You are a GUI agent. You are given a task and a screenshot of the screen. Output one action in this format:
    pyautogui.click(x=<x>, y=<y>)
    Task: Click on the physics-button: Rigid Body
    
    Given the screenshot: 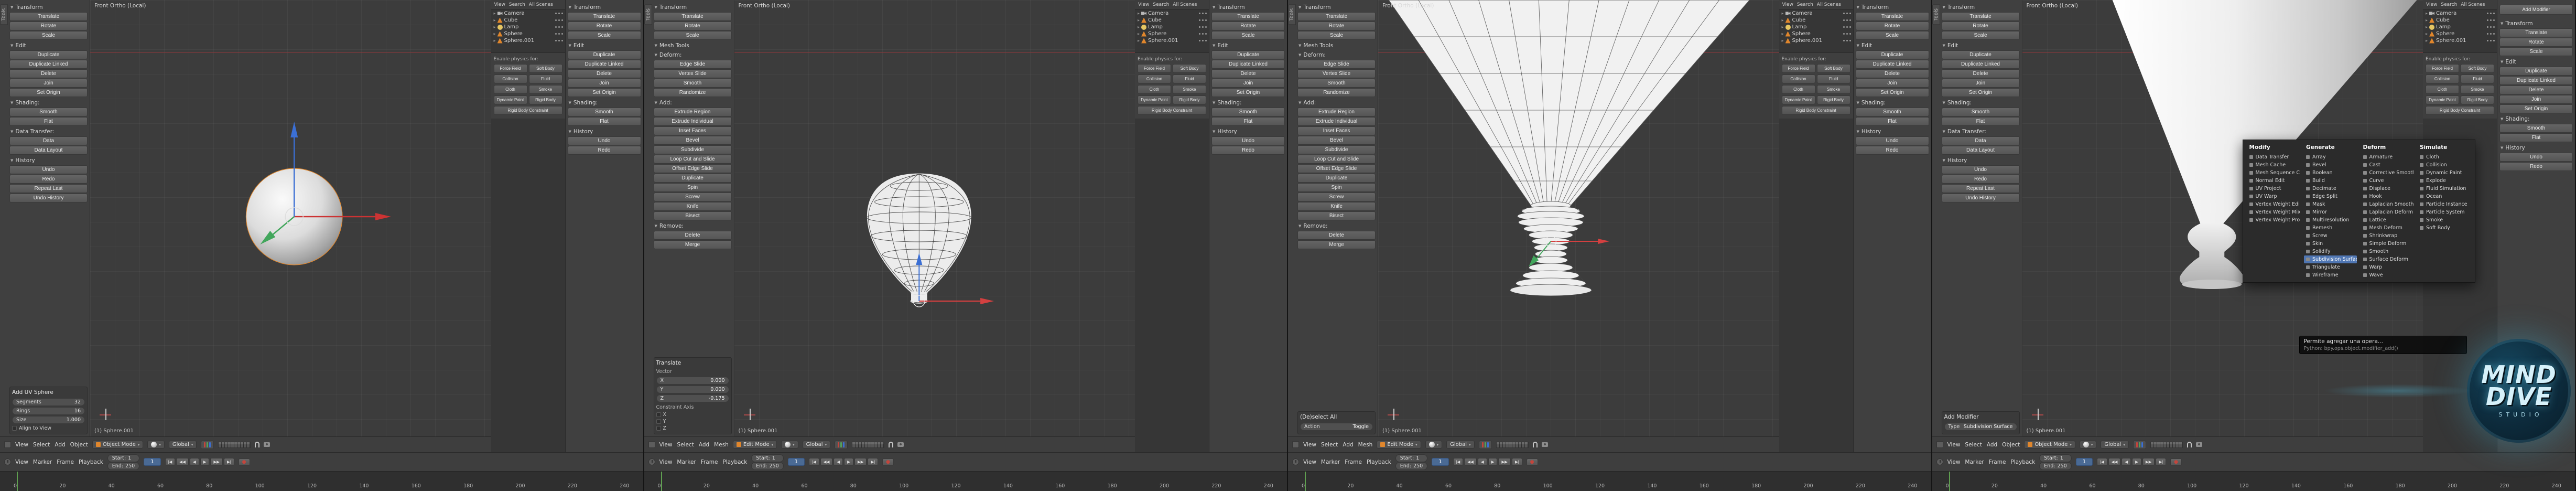 What is the action you would take?
    pyautogui.click(x=545, y=99)
    